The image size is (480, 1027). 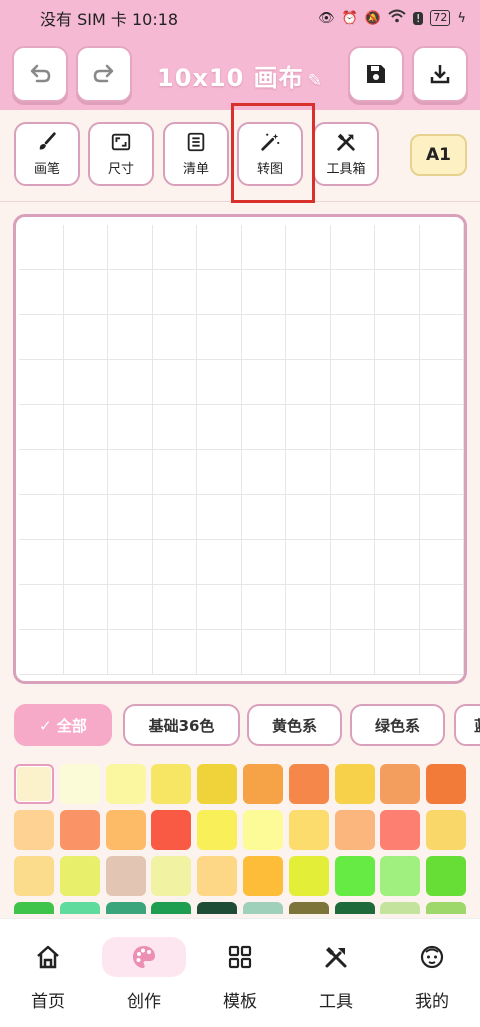 What do you see at coordinates (121, 154) in the screenshot?
I see `size-button: 尺寸` at bounding box center [121, 154].